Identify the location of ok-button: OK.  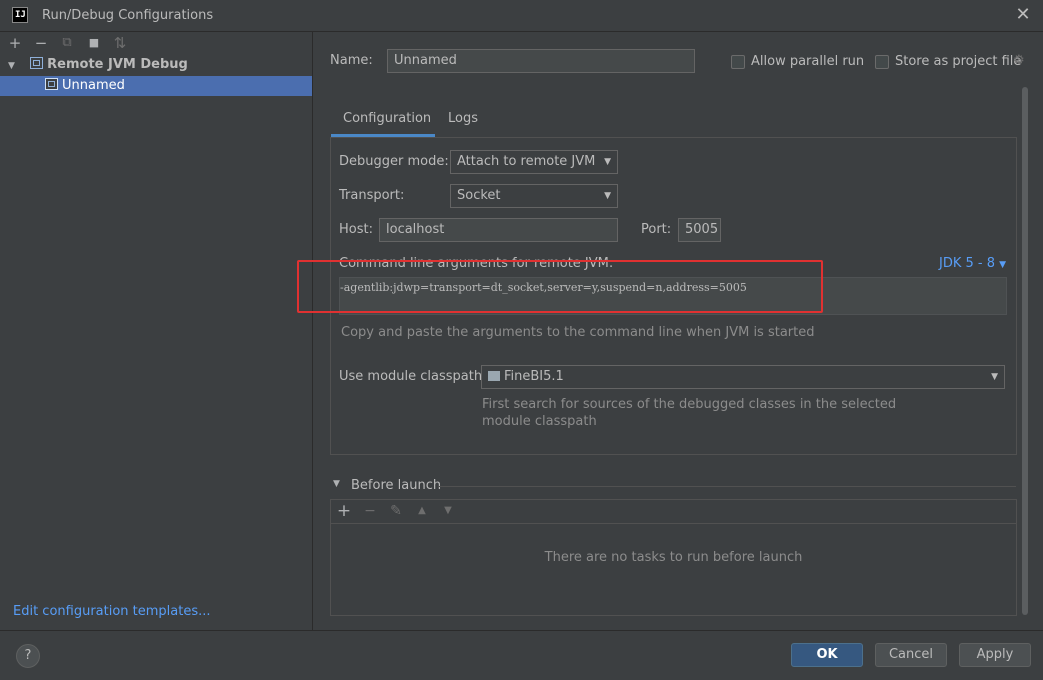
(827, 655).